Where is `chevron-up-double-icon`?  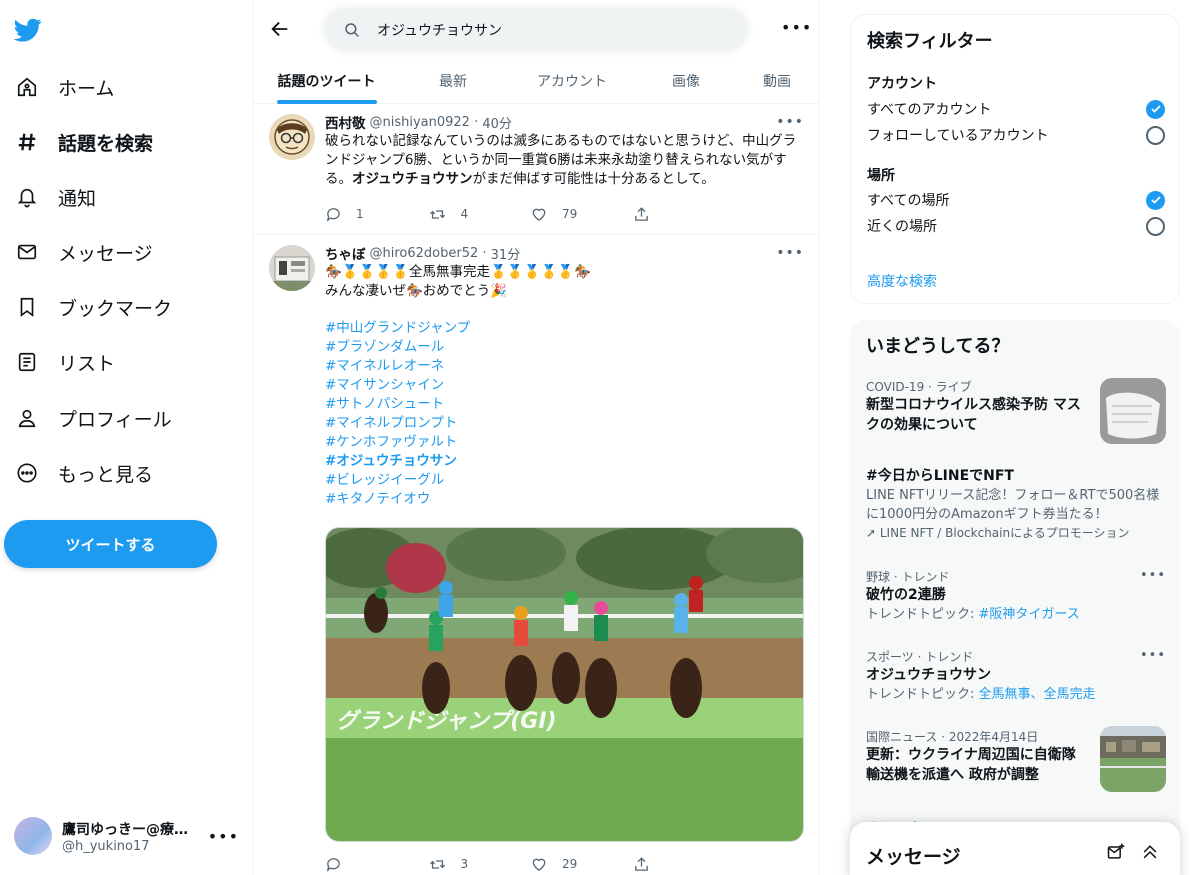
chevron-up-double-icon is located at coordinates (1150, 852).